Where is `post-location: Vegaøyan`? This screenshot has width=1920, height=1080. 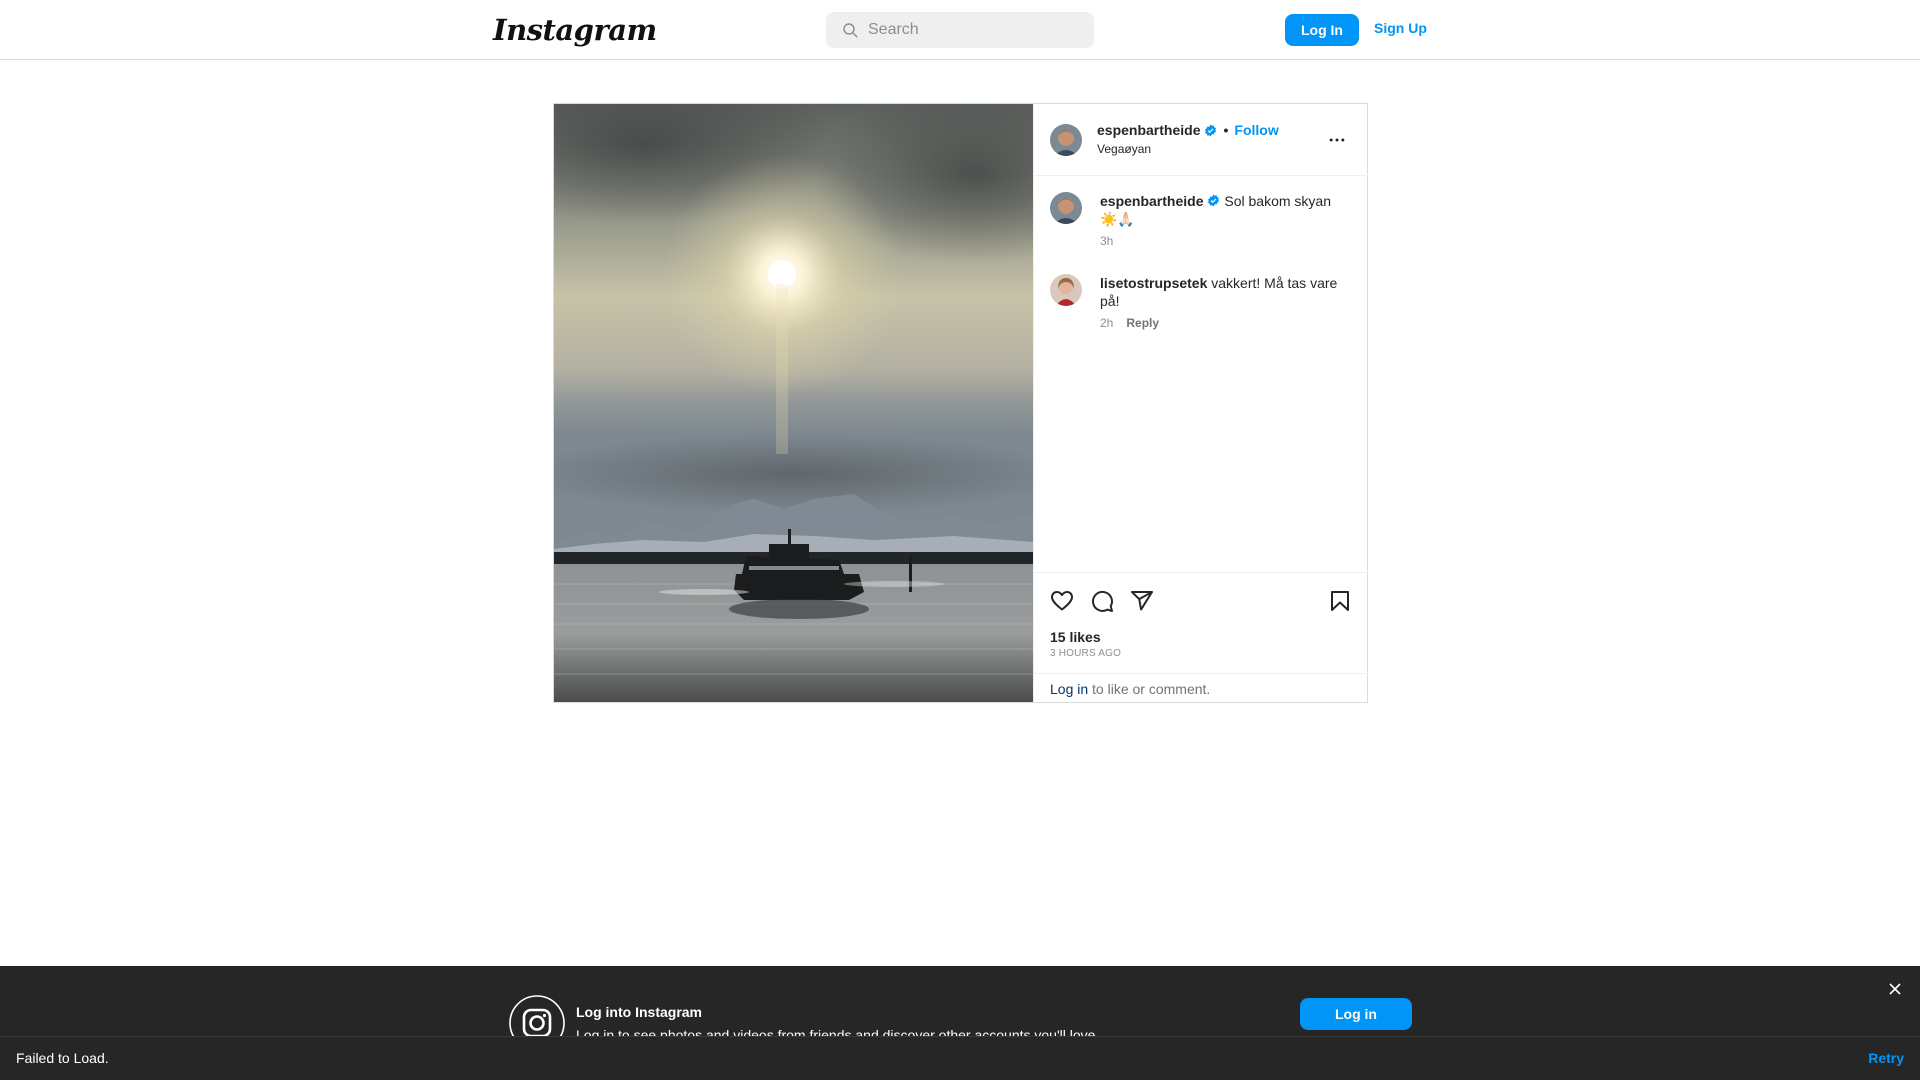
post-location: Vegaøyan is located at coordinates (1124, 149).